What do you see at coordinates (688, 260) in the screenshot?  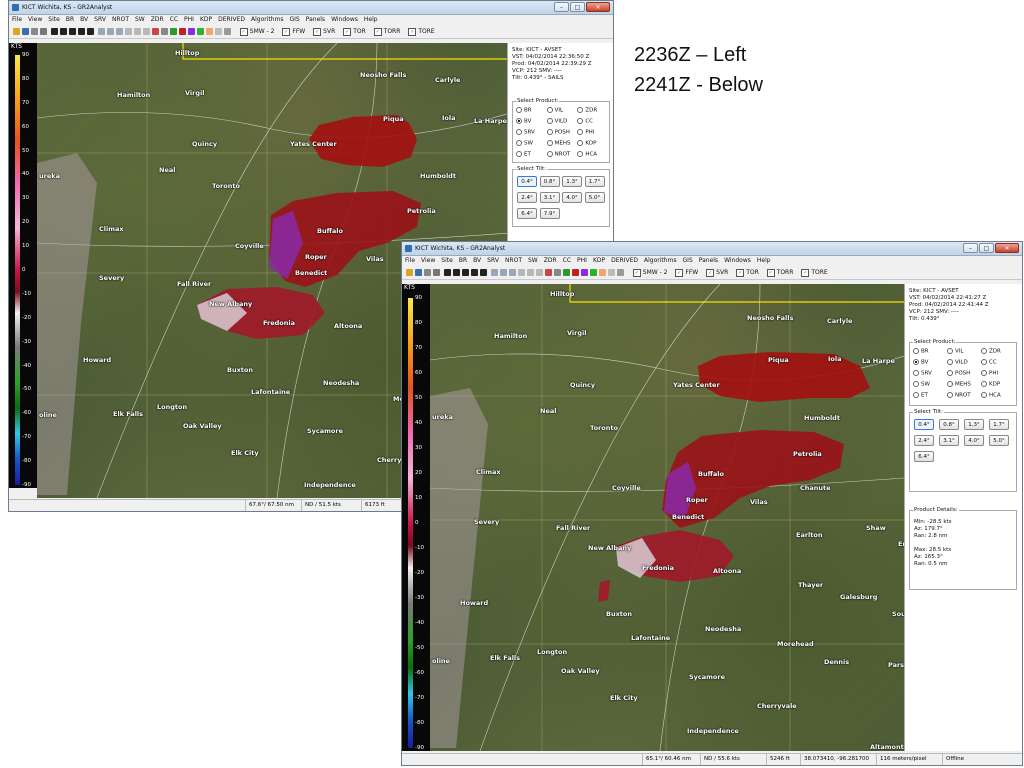 I see `menu-gis: GIS` at bounding box center [688, 260].